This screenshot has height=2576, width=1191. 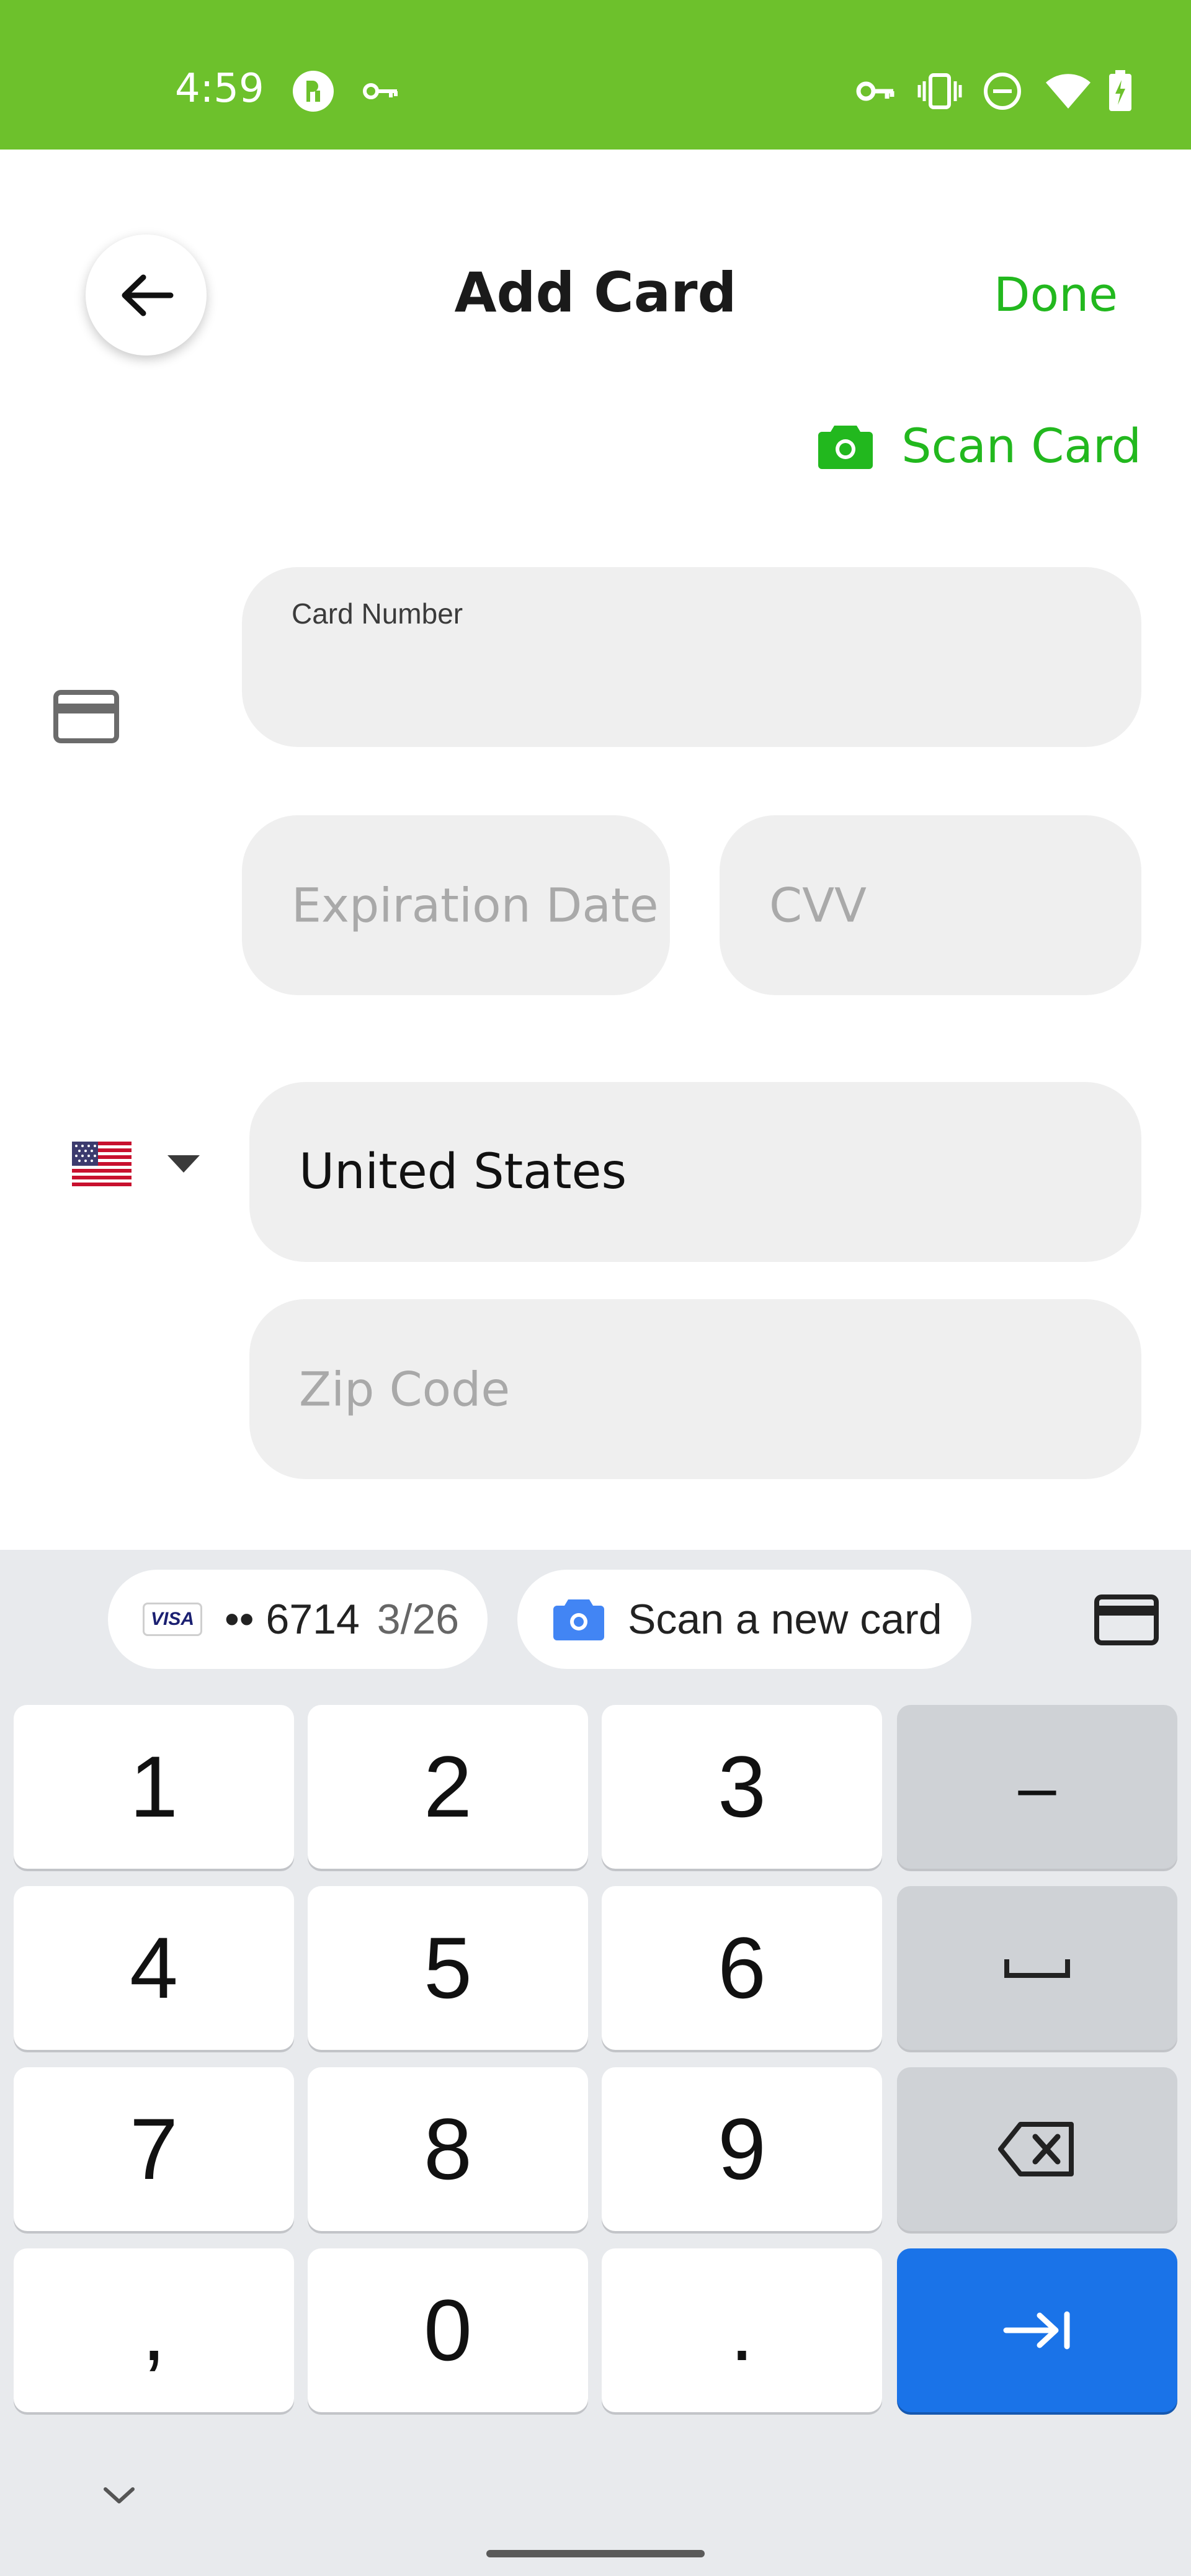 What do you see at coordinates (1069, 91) in the screenshot?
I see `wifi-icon` at bounding box center [1069, 91].